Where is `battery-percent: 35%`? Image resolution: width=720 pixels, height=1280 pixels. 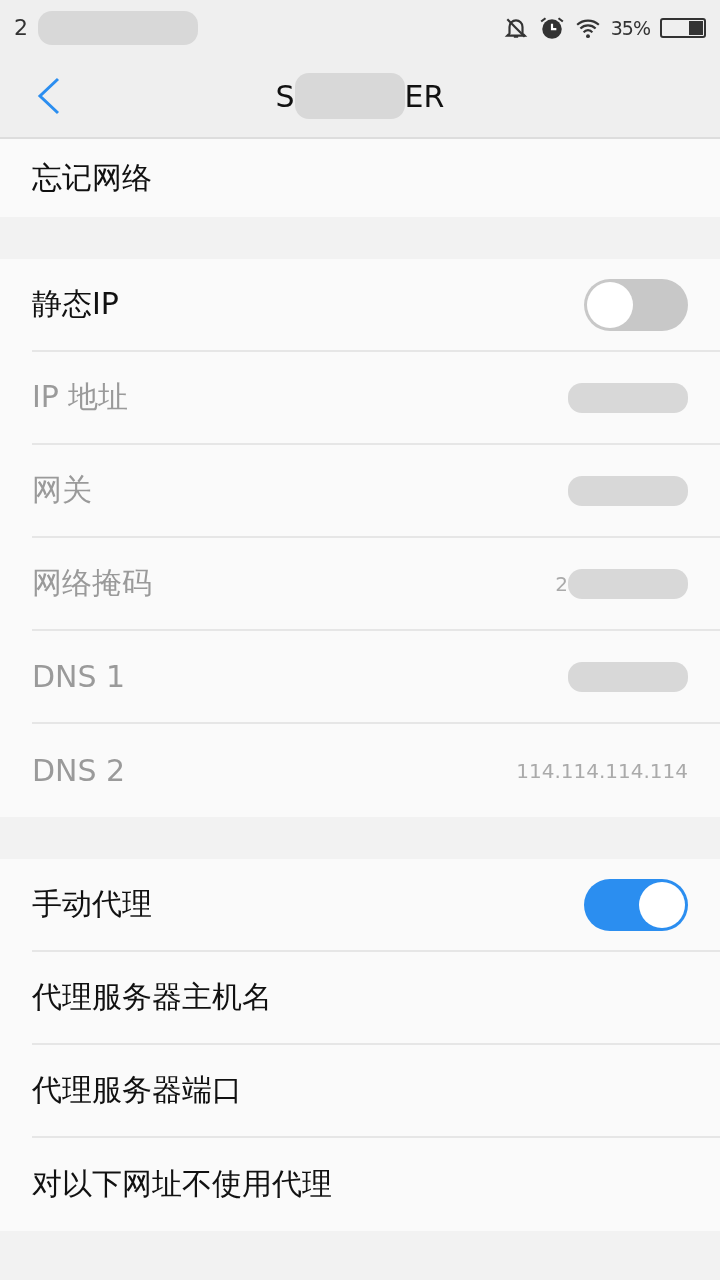
battery-percent: 35% is located at coordinates (630, 27).